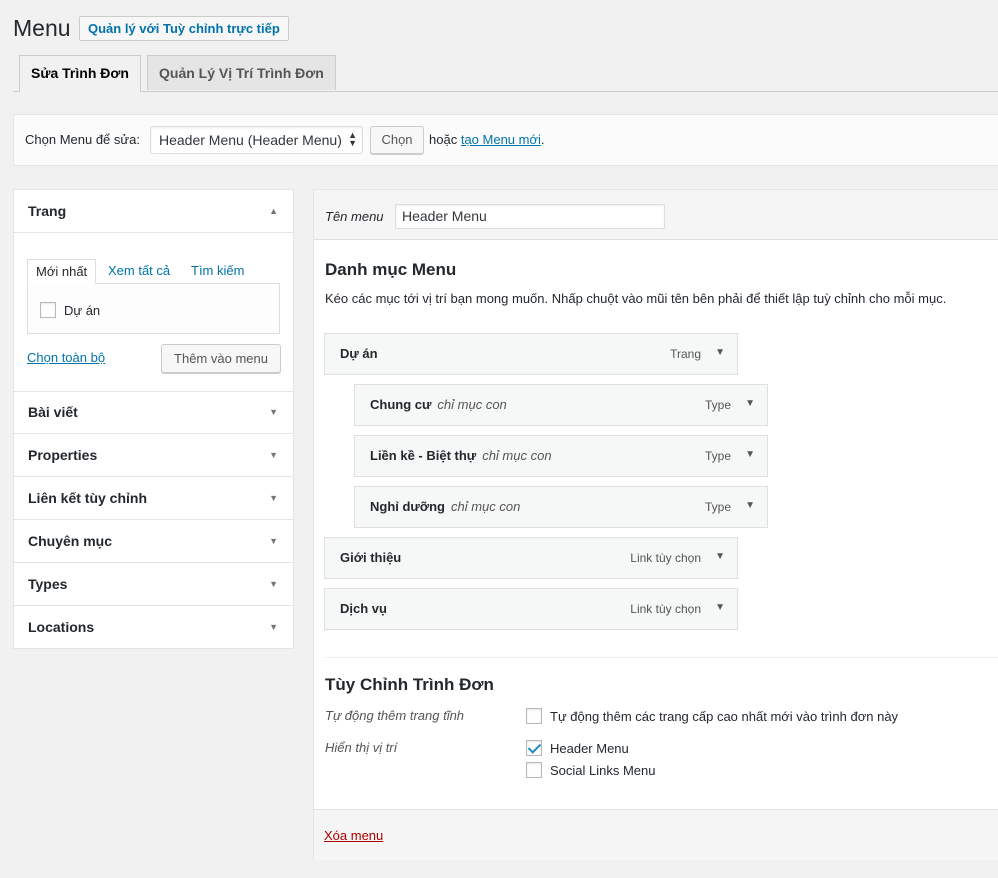 This screenshot has height=878, width=998. I want to click on page-title: Menu, so click(42, 28).